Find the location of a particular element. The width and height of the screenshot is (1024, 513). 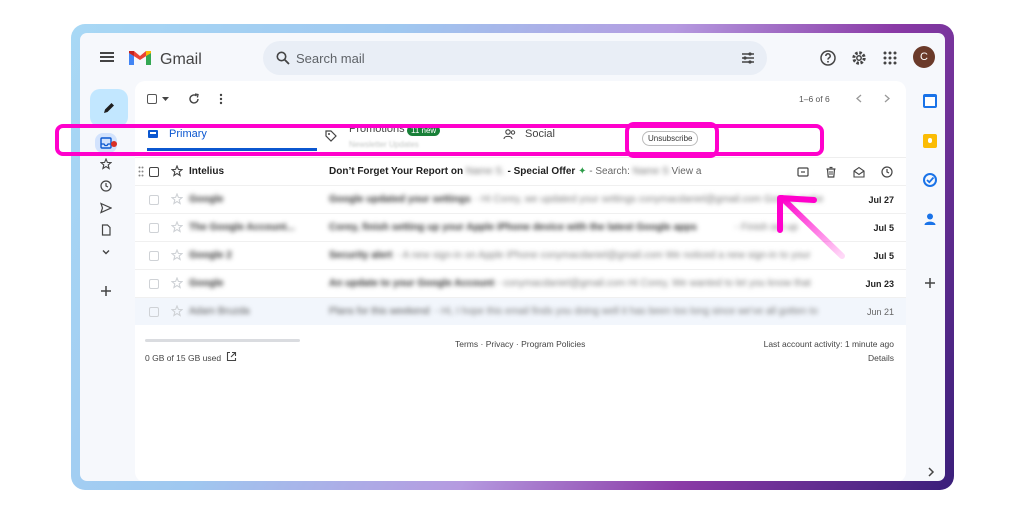

plus-icon is located at coordinates (106, 291).